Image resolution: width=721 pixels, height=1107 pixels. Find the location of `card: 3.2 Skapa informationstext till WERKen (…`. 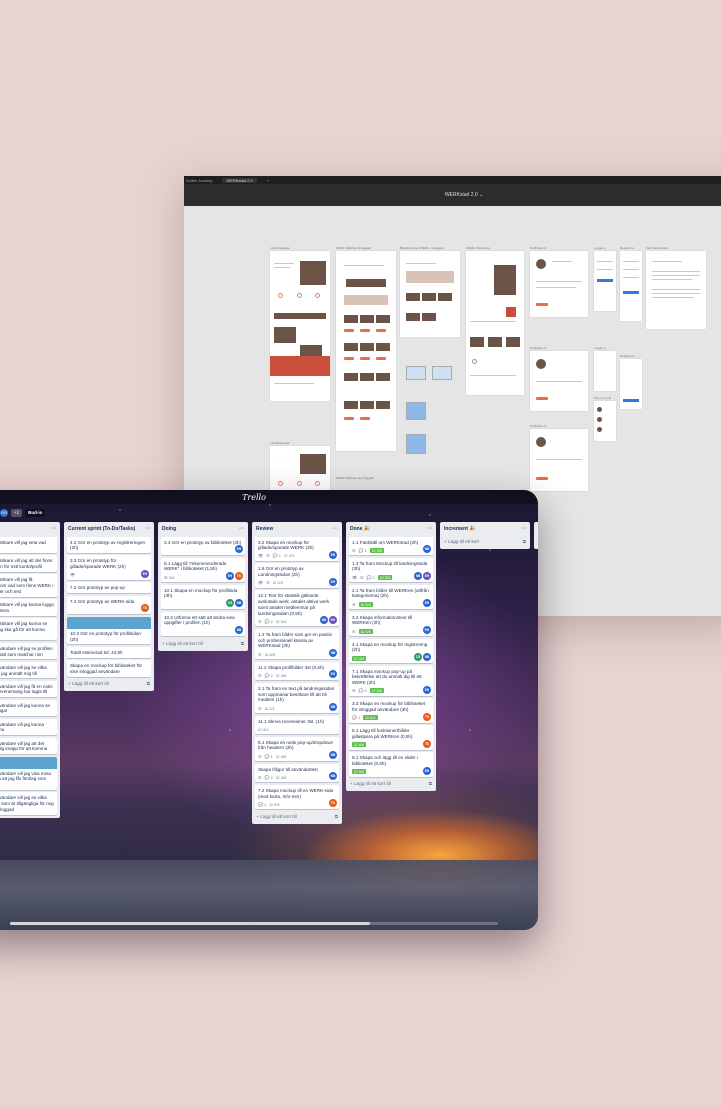

card: 3.2 Skapa informationstext till WERKen (… is located at coordinates (391, 624).